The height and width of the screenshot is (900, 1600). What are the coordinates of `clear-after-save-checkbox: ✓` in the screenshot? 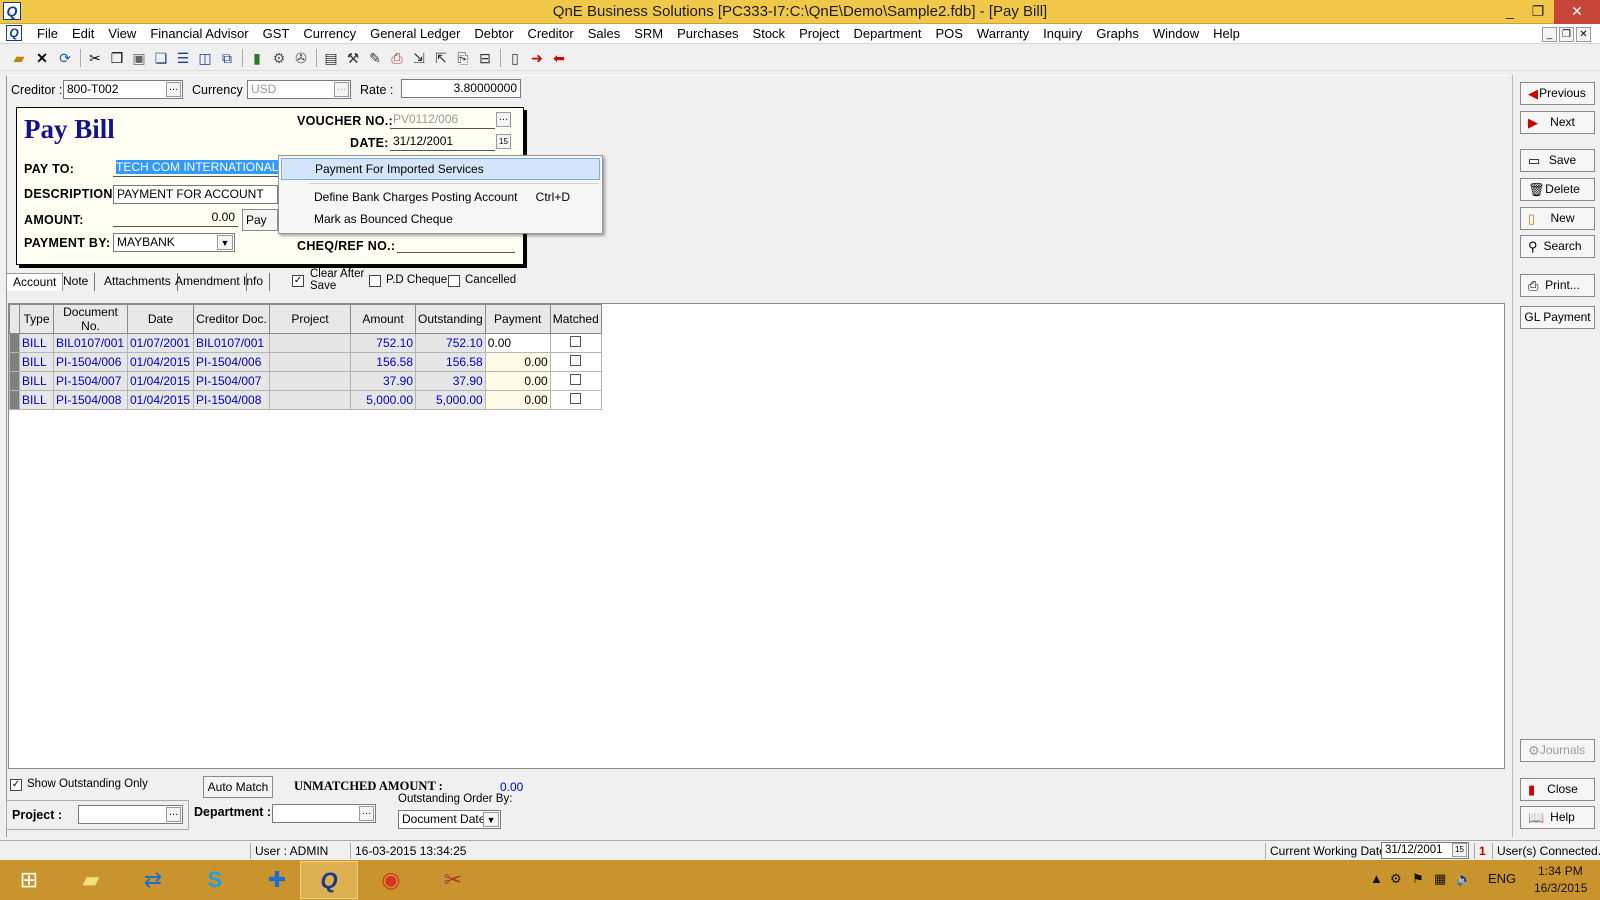 It's located at (298, 281).